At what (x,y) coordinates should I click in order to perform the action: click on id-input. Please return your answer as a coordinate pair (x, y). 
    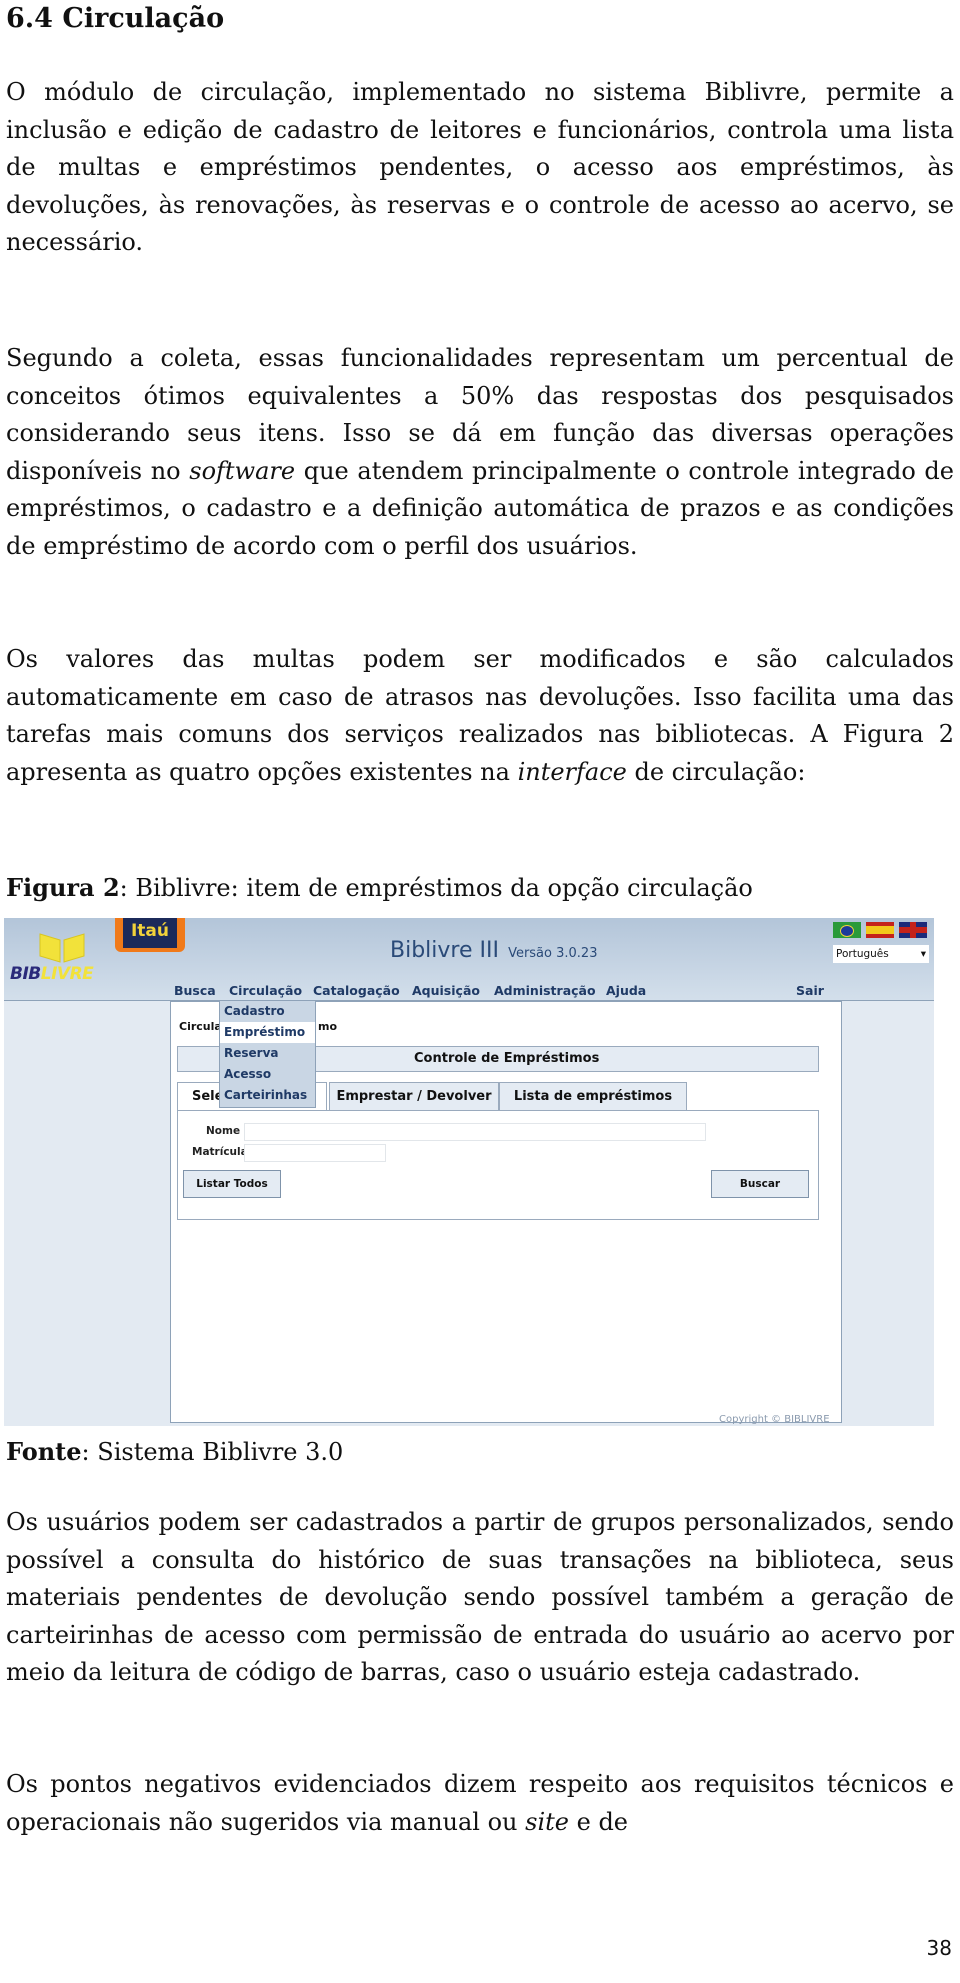
    Looking at the image, I should click on (315, 1153).